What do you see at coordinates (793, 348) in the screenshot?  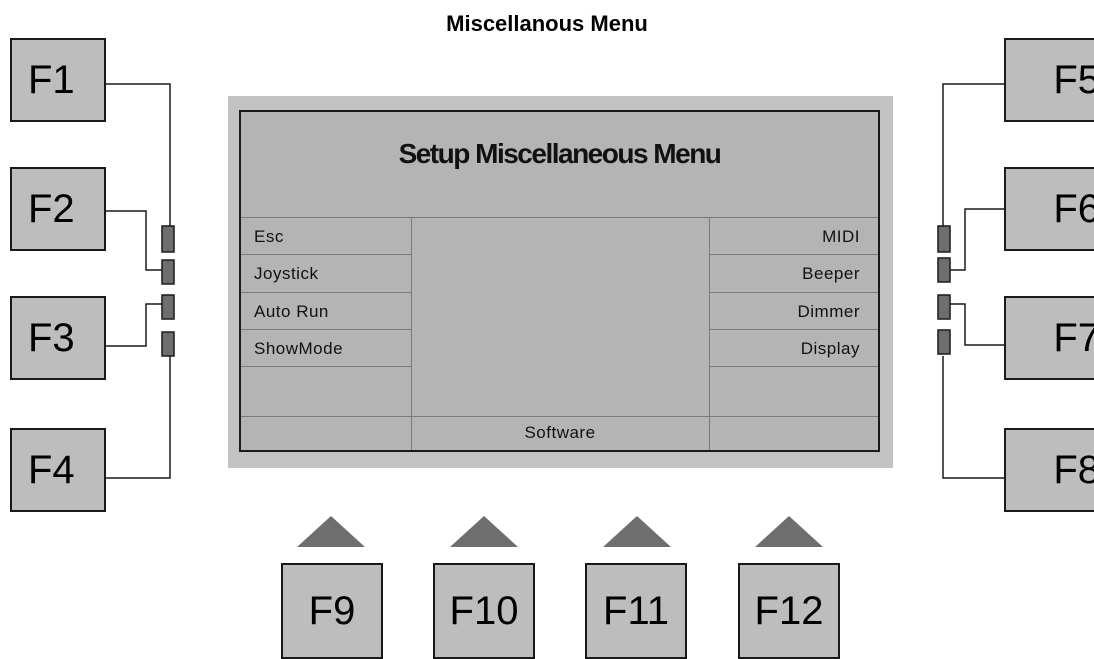 I see `softkey-label-display: Display` at bounding box center [793, 348].